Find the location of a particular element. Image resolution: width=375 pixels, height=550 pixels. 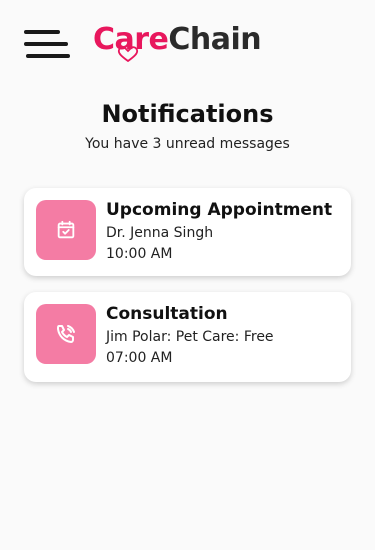

logo-chain-text: Chain is located at coordinates (215, 39).